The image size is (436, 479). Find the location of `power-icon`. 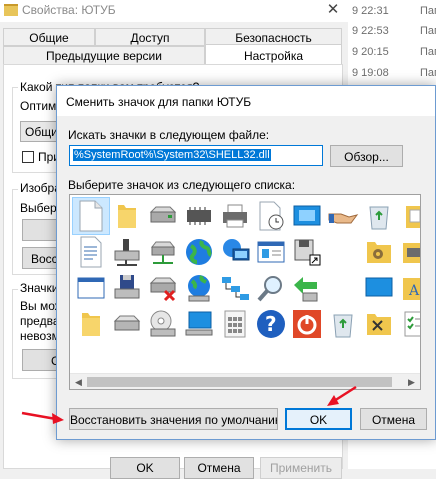

power-icon is located at coordinates (307, 324).